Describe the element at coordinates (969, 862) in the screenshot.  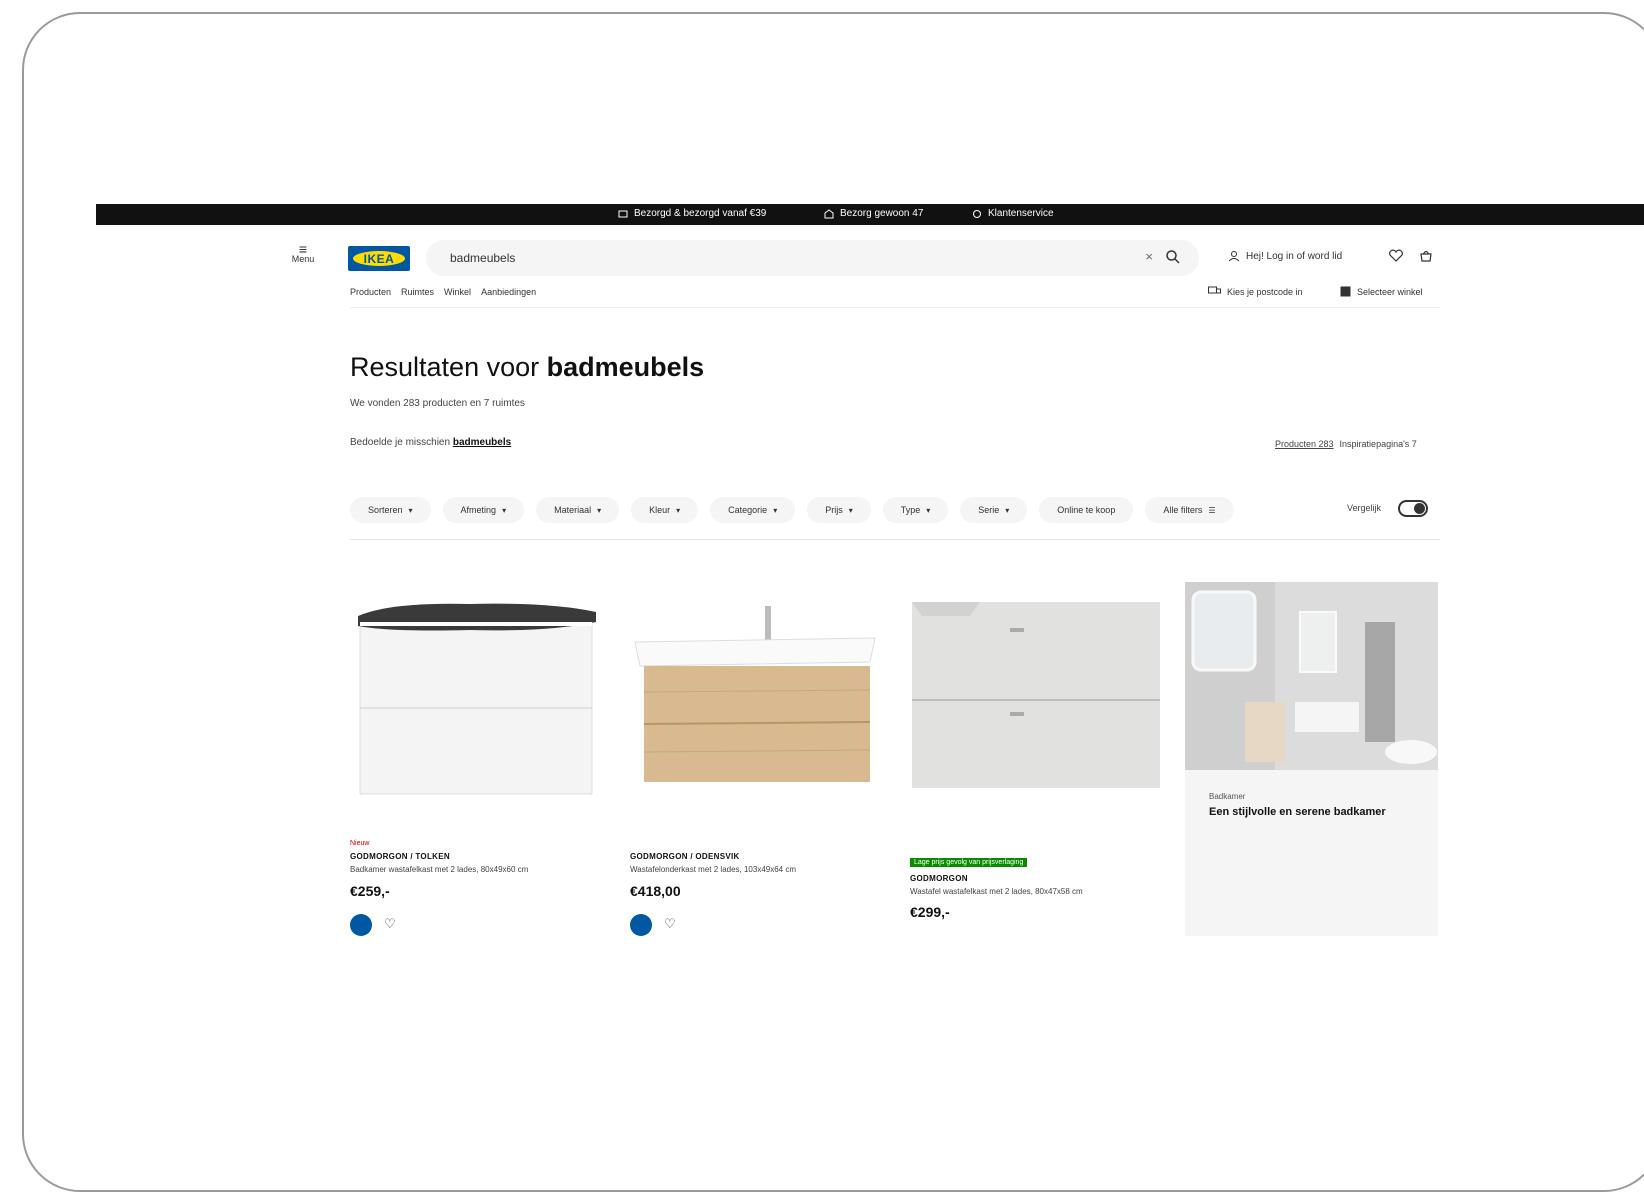
I see `product-badge: Lage prijs gevolg van prijsverlaging` at that location.